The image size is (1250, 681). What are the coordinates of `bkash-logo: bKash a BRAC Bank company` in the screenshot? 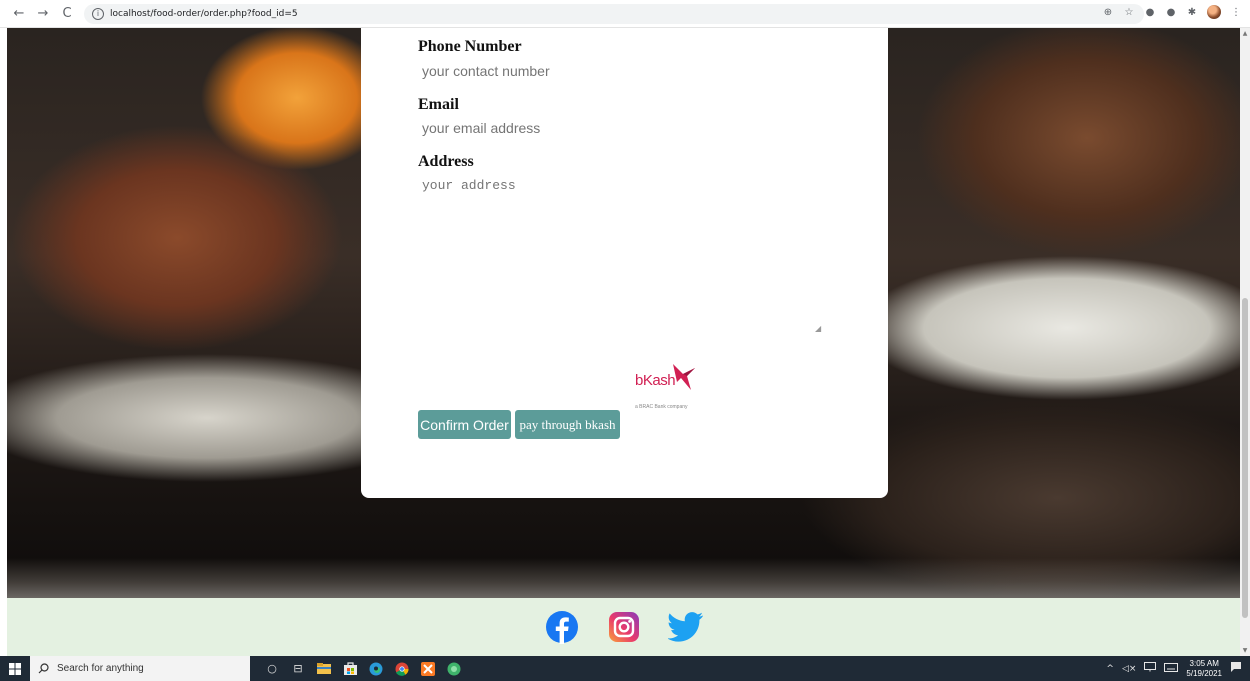 It's located at (668, 385).